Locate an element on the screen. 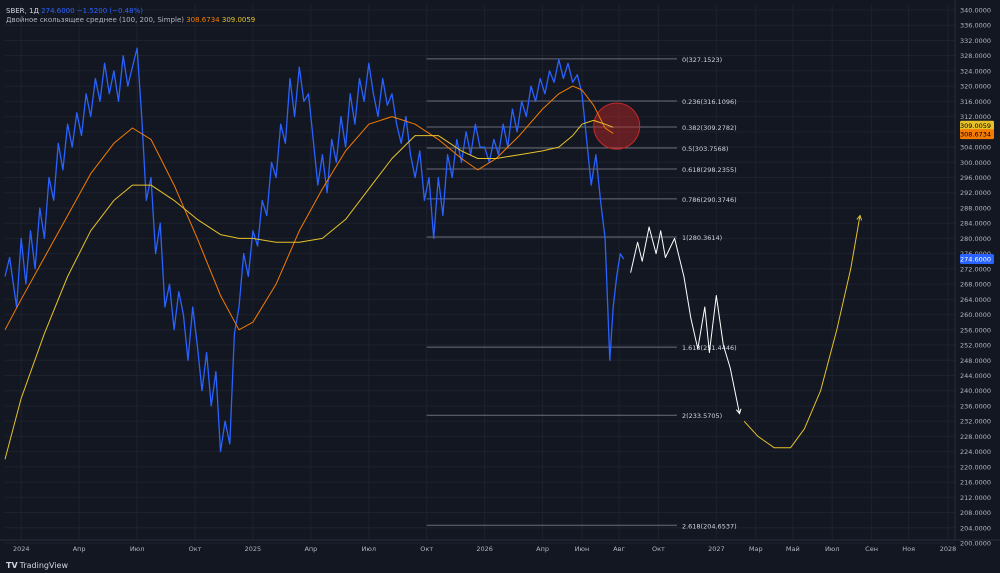  y-tick-label: 332.0000 is located at coordinates (975, 41).